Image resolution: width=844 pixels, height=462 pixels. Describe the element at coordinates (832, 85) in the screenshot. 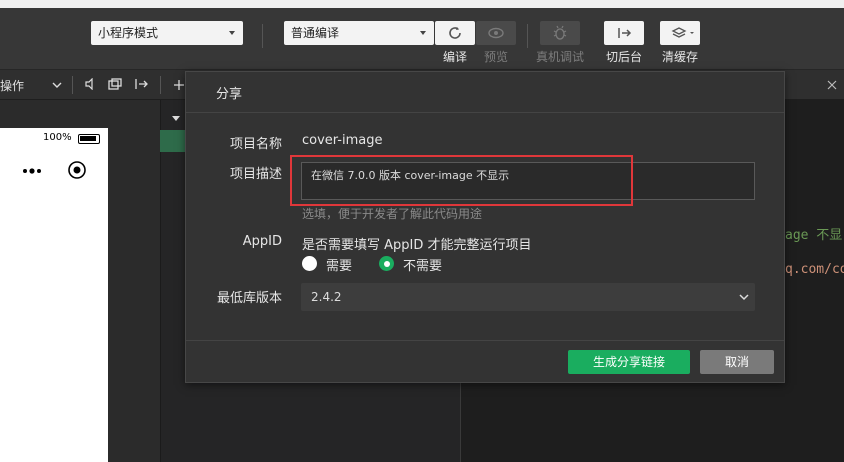

I see `close-icon` at that location.